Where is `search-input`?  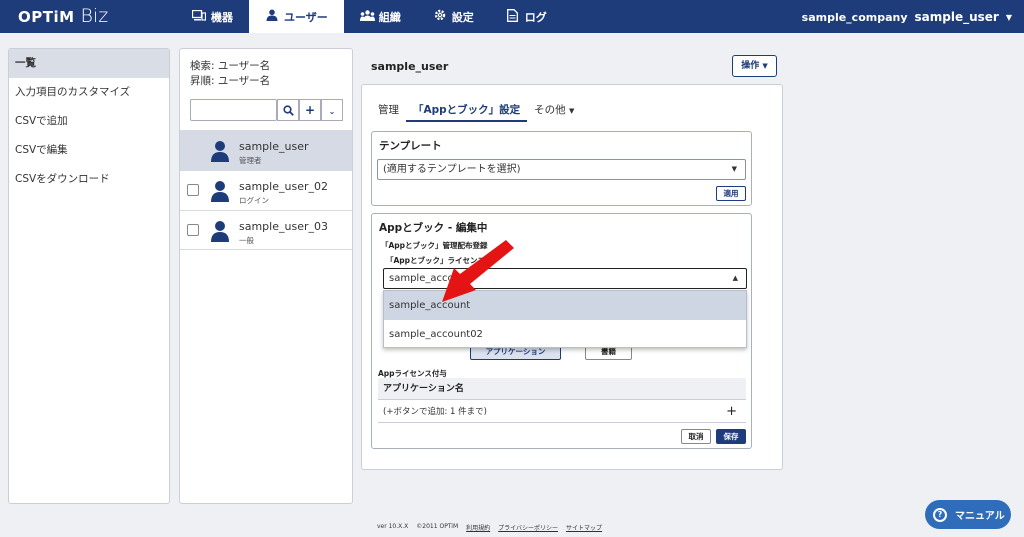 search-input is located at coordinates (233, 110).